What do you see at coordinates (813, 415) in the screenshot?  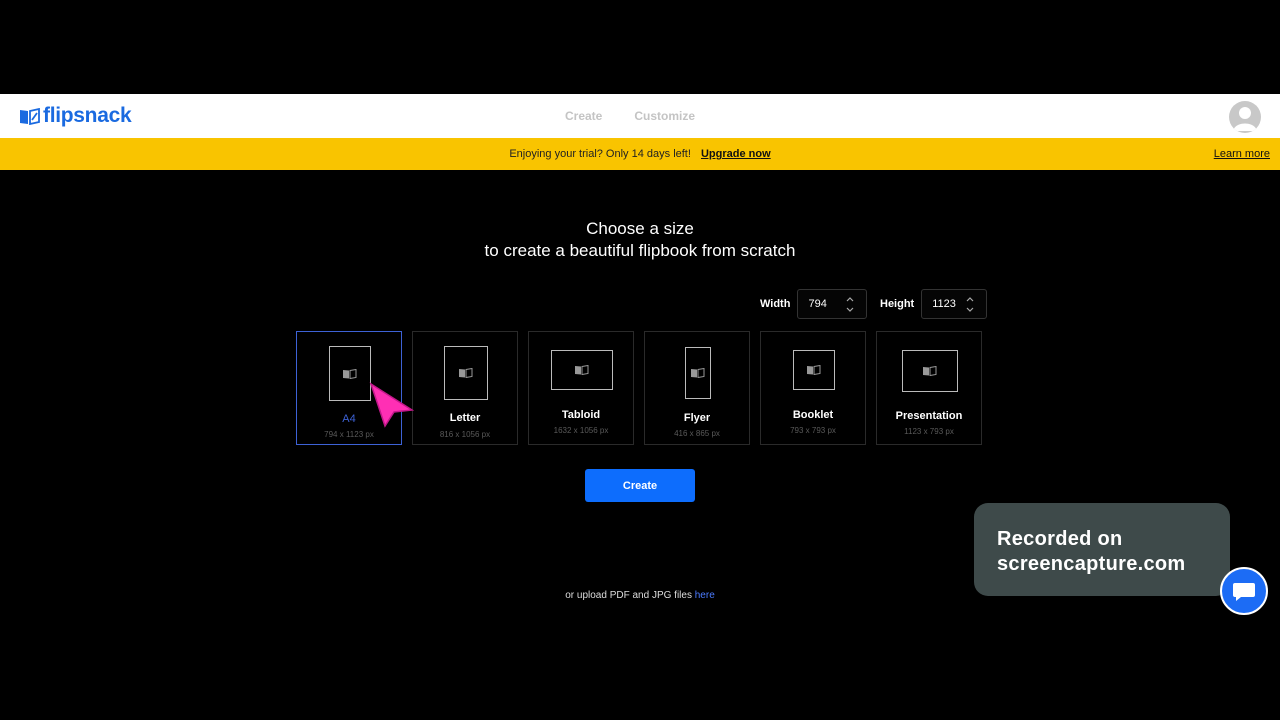 I see `size-label: Booklet` at bounding box center [813, 415].